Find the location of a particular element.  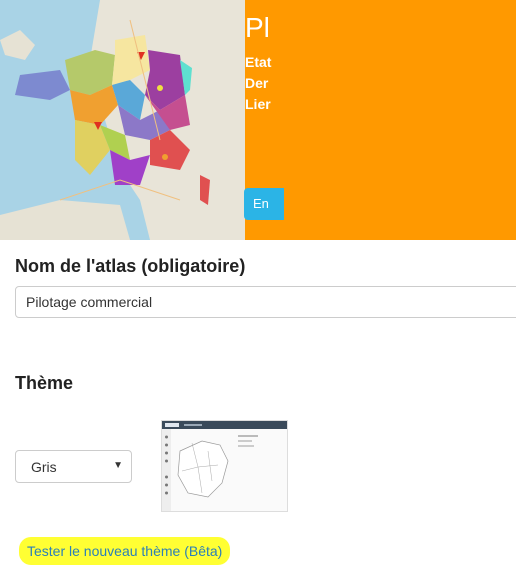

theme-preview-image is located at coordinates (224, 466).